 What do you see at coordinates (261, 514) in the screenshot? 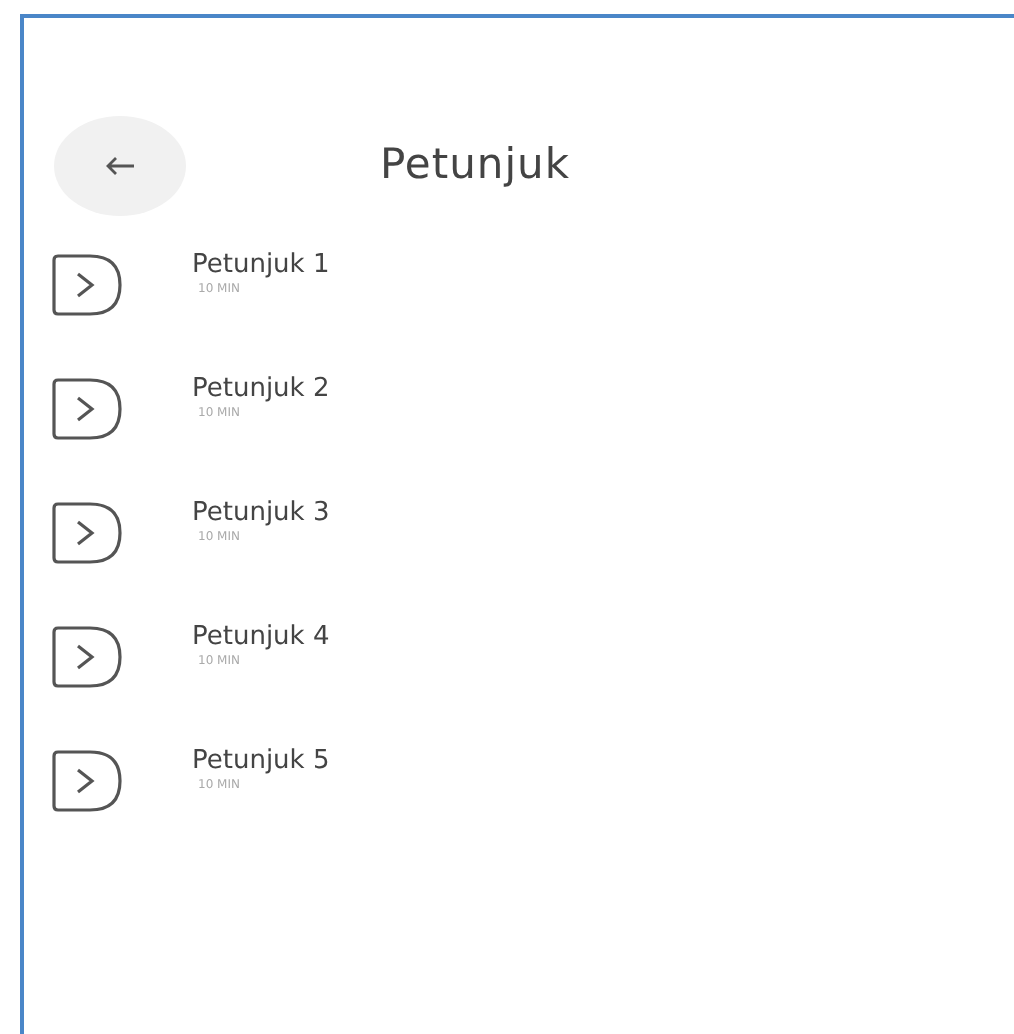
I see `item-title: Petunjuk 3` at bounding box center [261, 514].